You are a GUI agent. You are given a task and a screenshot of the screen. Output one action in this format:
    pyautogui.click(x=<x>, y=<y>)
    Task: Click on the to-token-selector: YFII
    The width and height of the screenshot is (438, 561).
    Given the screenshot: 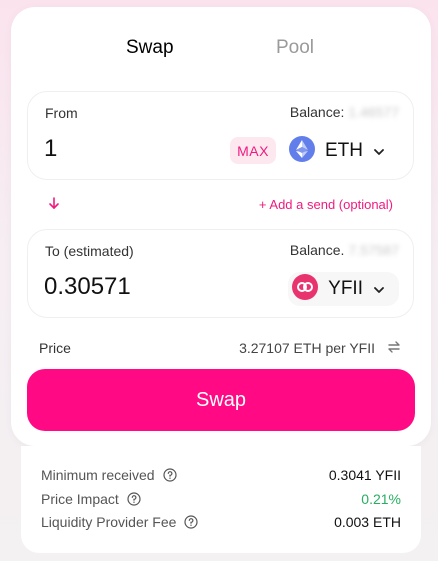 What is the action you would take?
    pyautogui.click(x=343, y=289)
    